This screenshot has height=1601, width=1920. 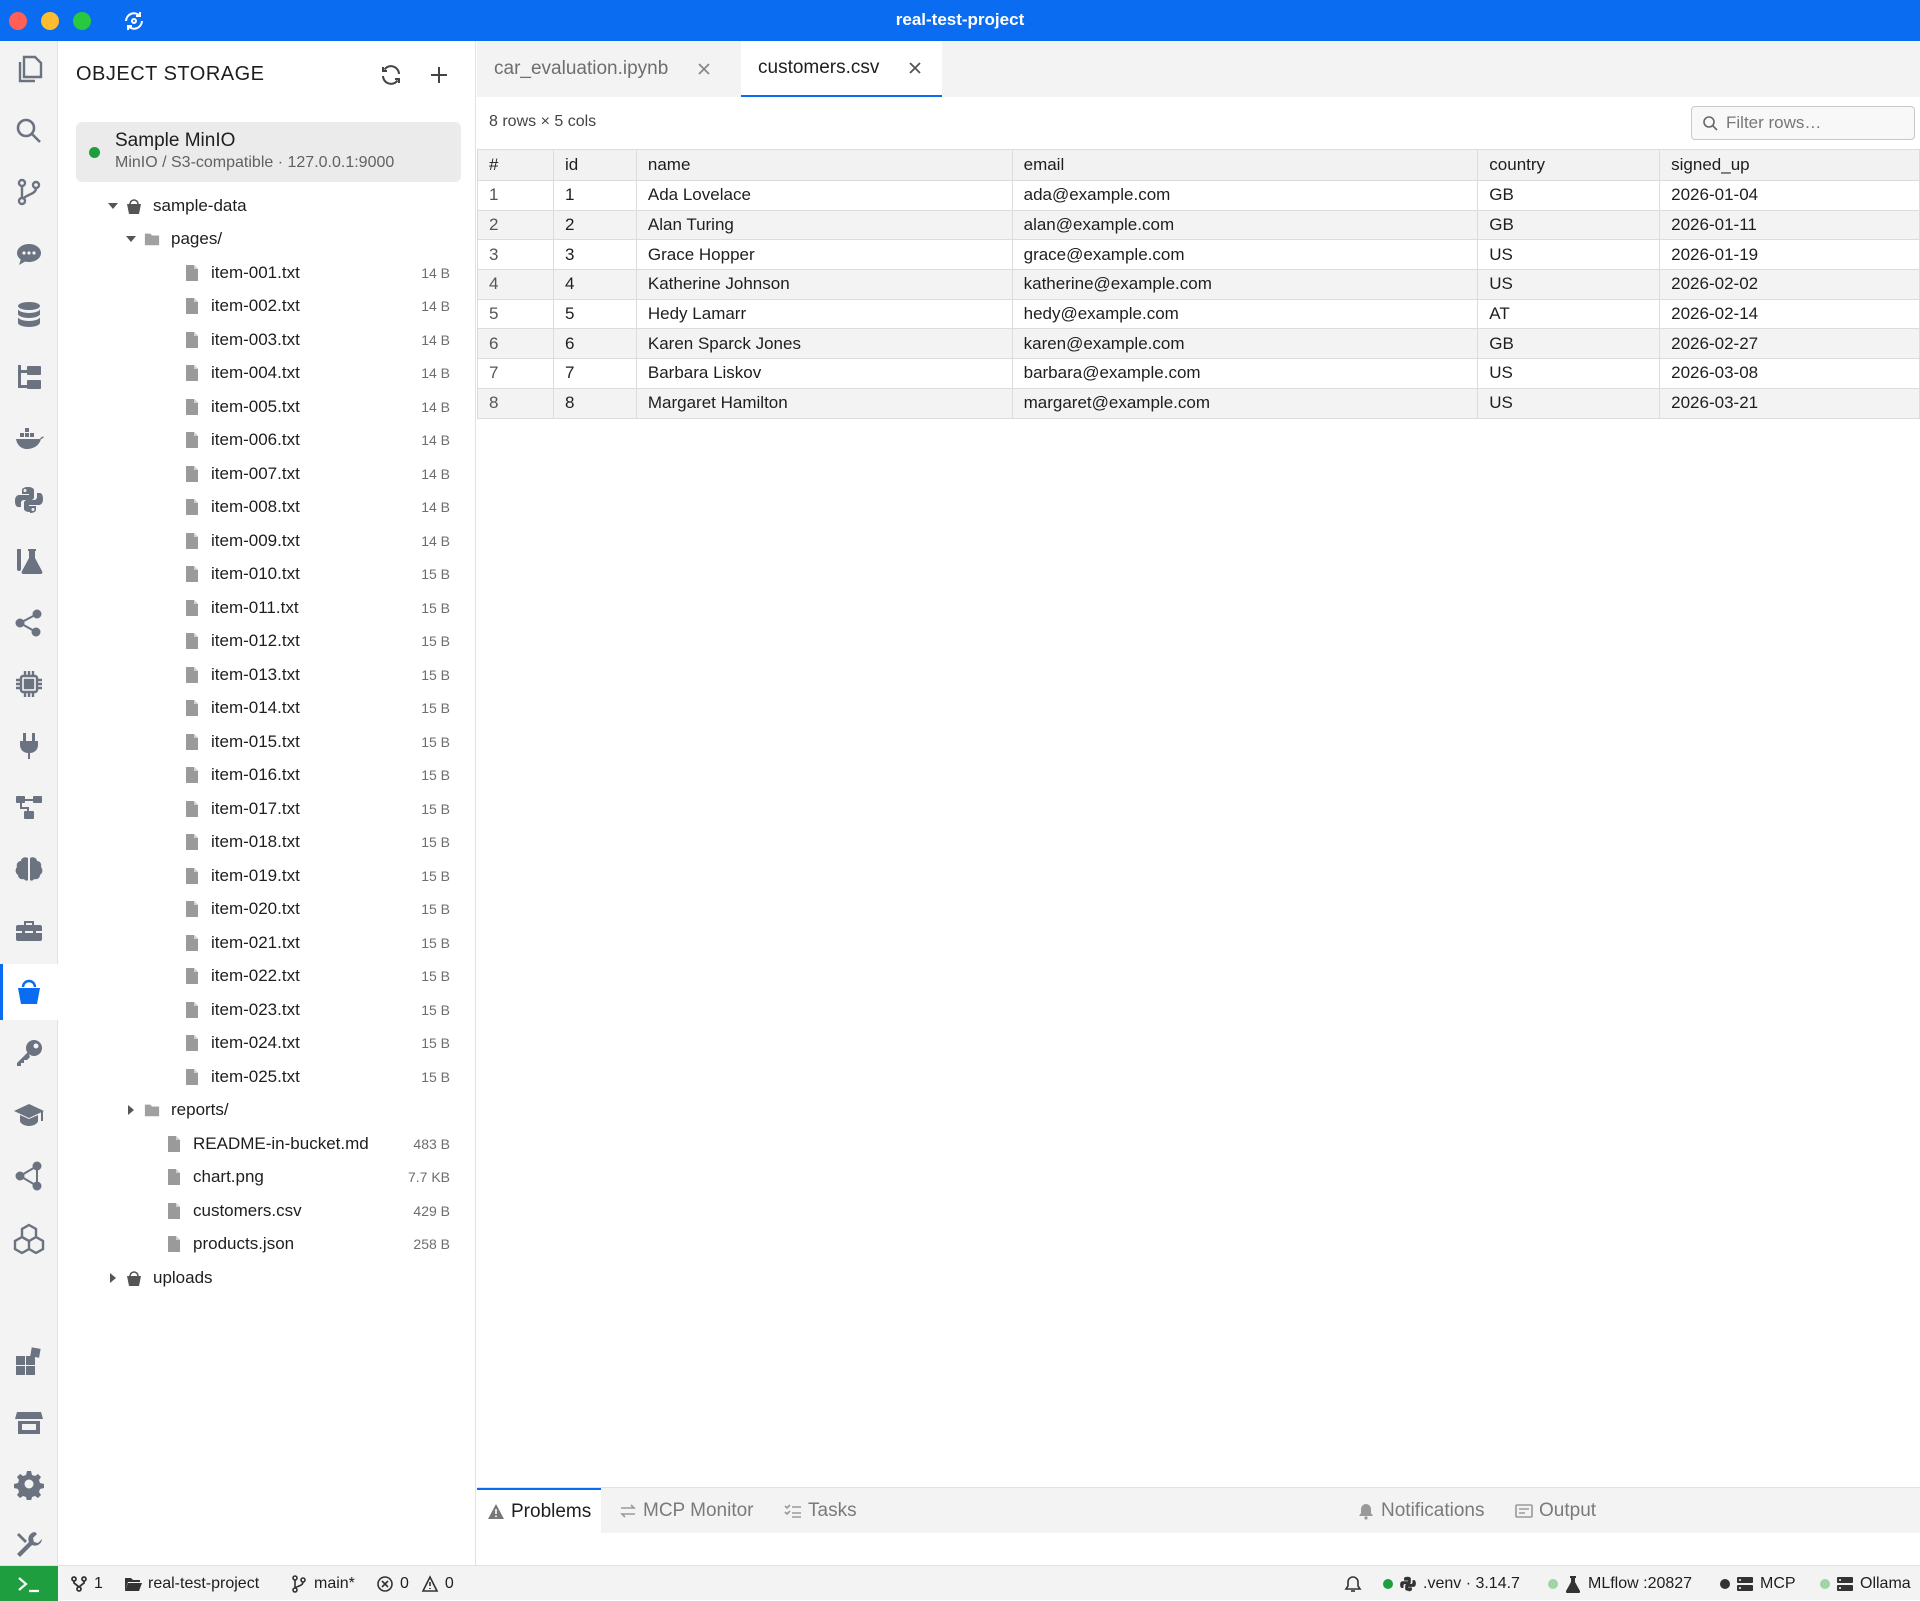 What do you see at coordinates (415, 1583) in the screenshot?
I see `problems-indicator: 0 0` at bounding box center [415, 1583].